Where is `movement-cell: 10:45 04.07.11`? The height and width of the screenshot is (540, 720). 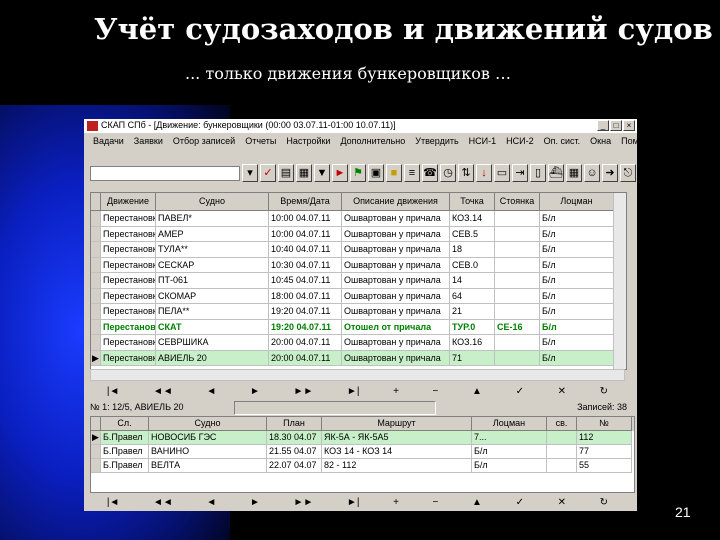
movement-cell: 10:45 04.07.11 is located at coordinates (305, 281).